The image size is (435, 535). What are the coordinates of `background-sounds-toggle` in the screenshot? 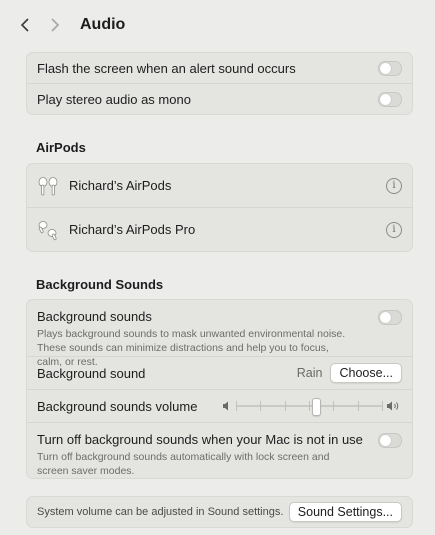 It's located at (390, 317).